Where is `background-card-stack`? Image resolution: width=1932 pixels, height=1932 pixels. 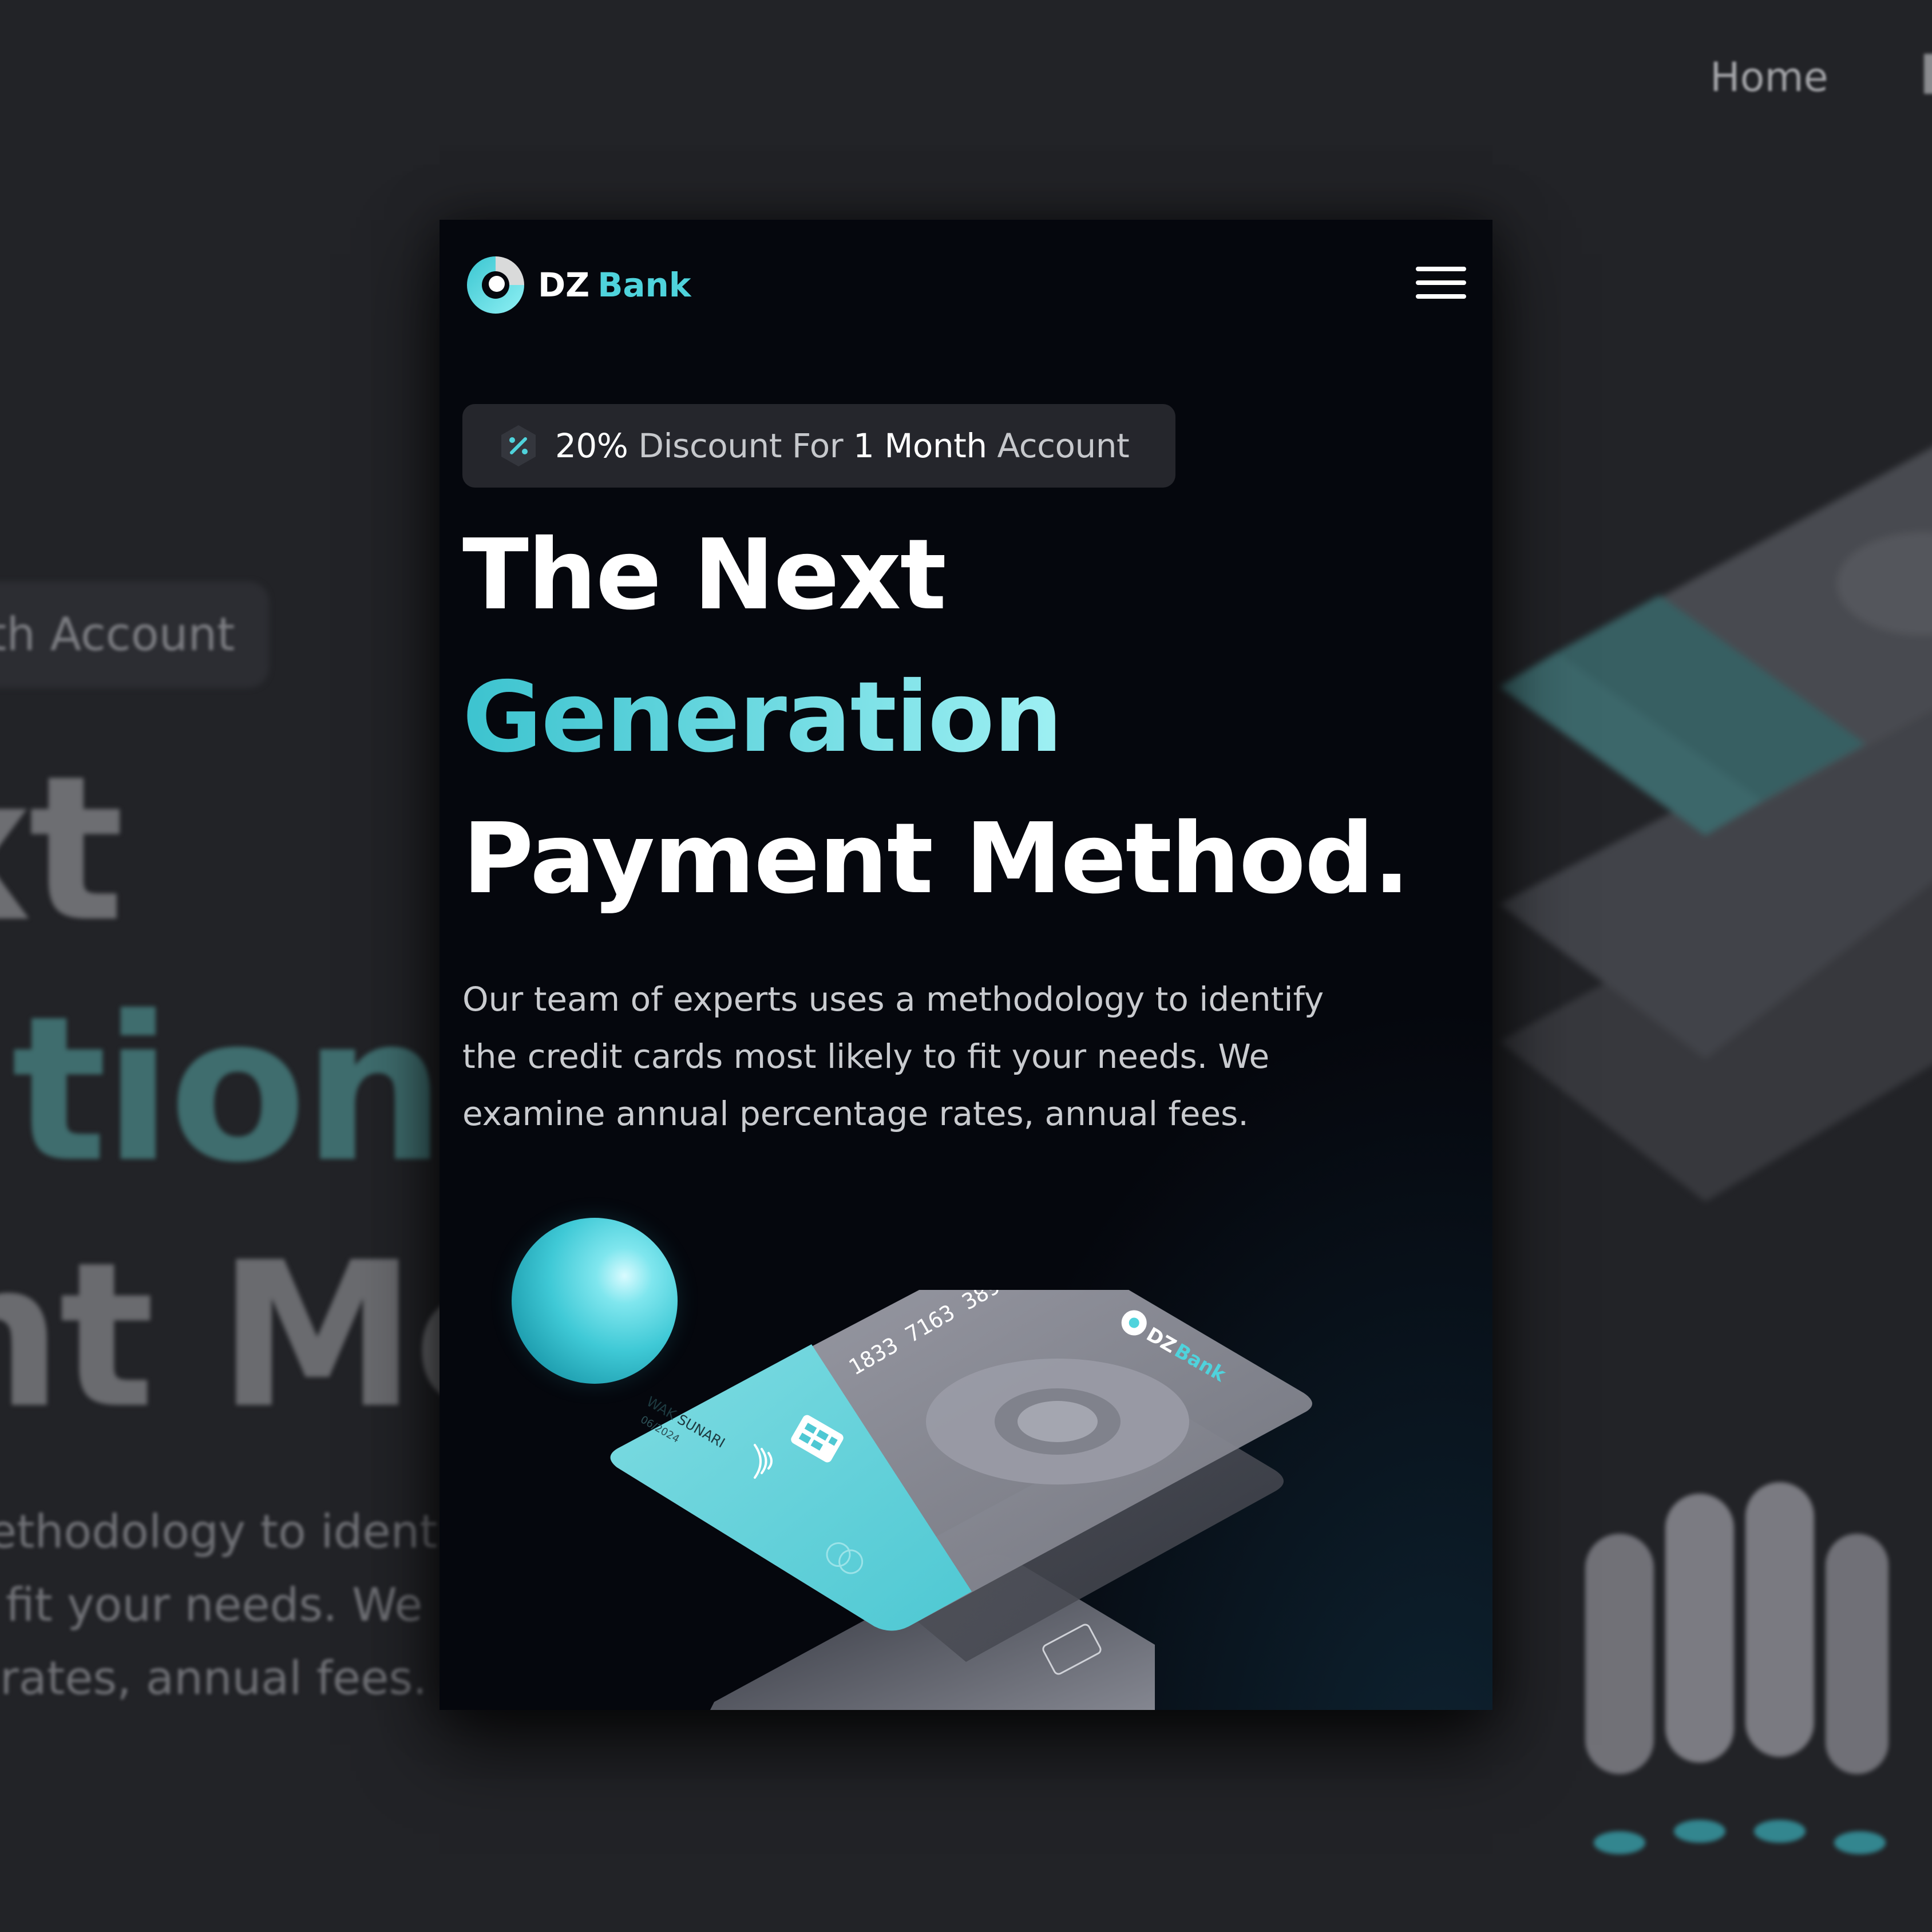 background-card-stack is located at coordinates (1715, 824).